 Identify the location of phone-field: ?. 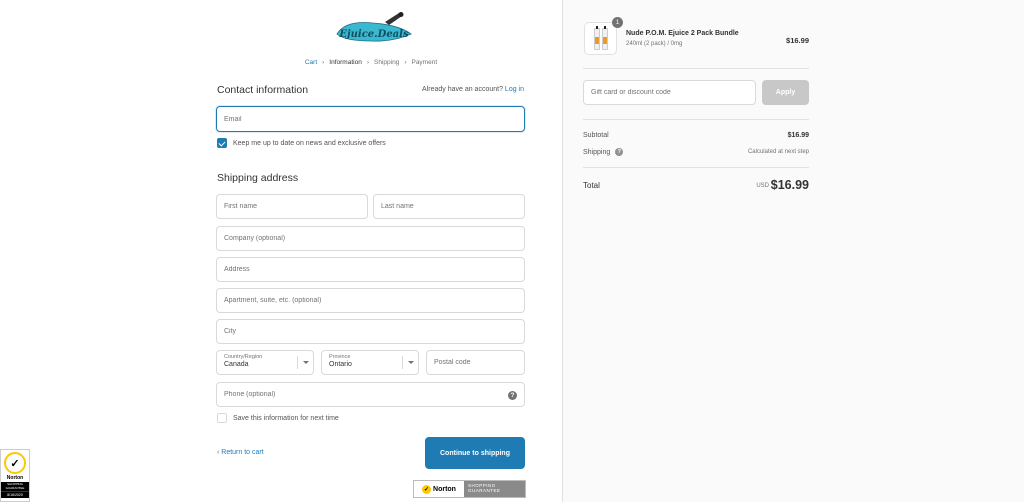
(370, 394).